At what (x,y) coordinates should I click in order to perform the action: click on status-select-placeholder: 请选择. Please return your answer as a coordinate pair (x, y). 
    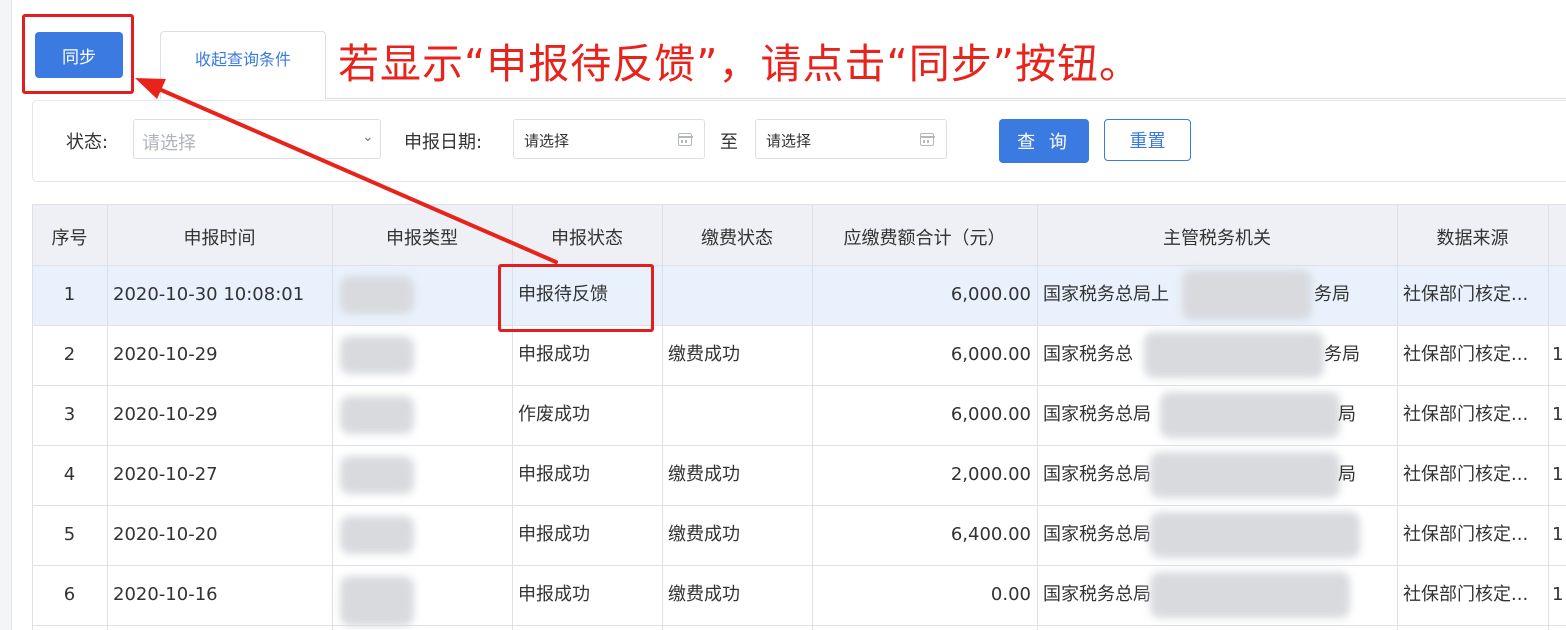
    Looking at the image, I should click on (169, 143).